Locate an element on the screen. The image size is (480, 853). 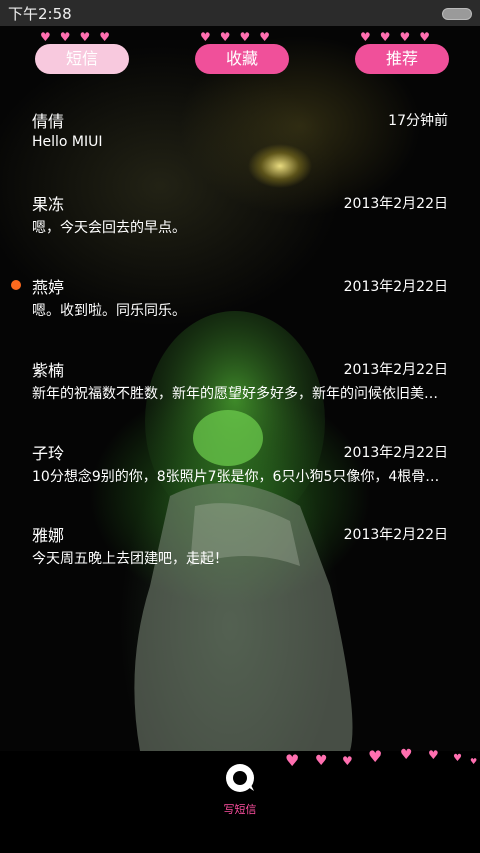
message-item: 倩倩 17分钟前 Hello MIUI is located at coordinates (240, 145).